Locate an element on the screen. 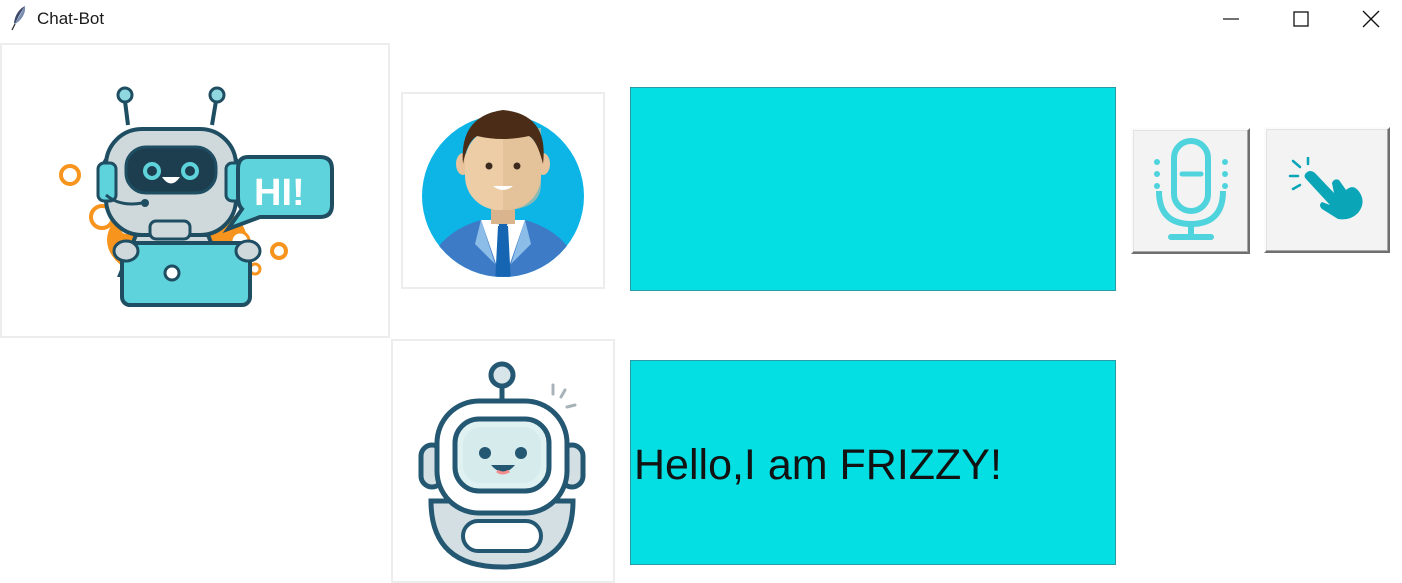  bot-avatar-panel is located at coordinates (503, 461).